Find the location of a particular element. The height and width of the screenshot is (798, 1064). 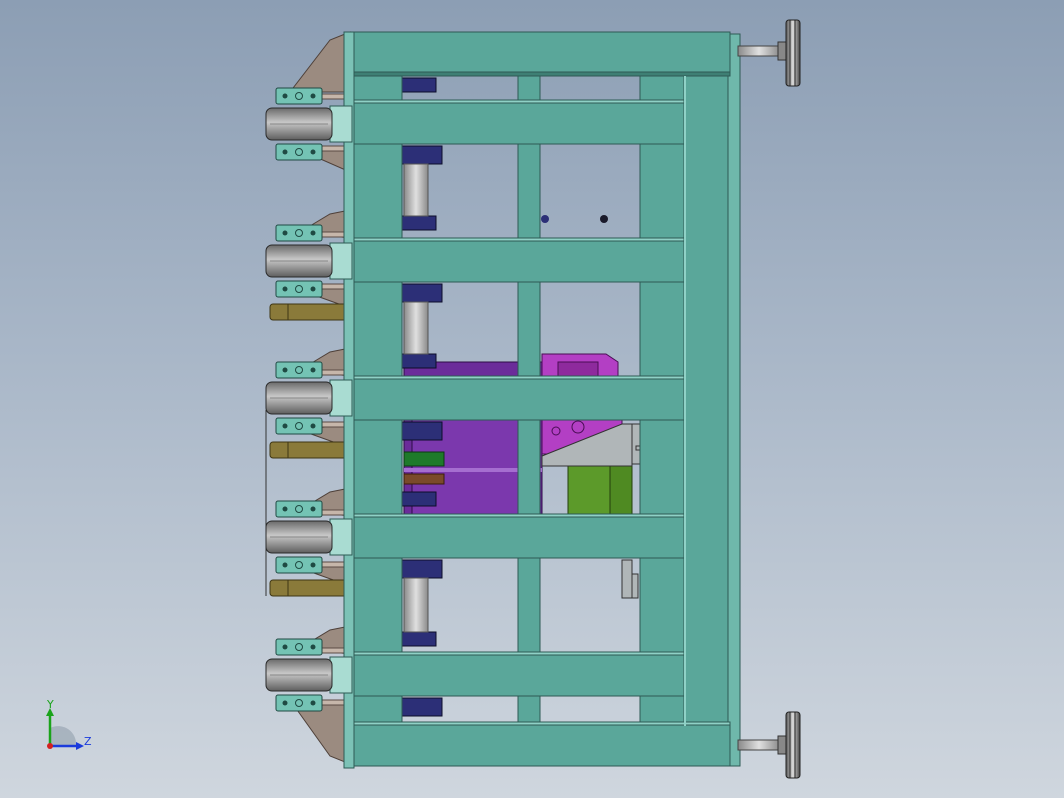

view-orientation-triad: Y Z is located at coordinates (68, 730).